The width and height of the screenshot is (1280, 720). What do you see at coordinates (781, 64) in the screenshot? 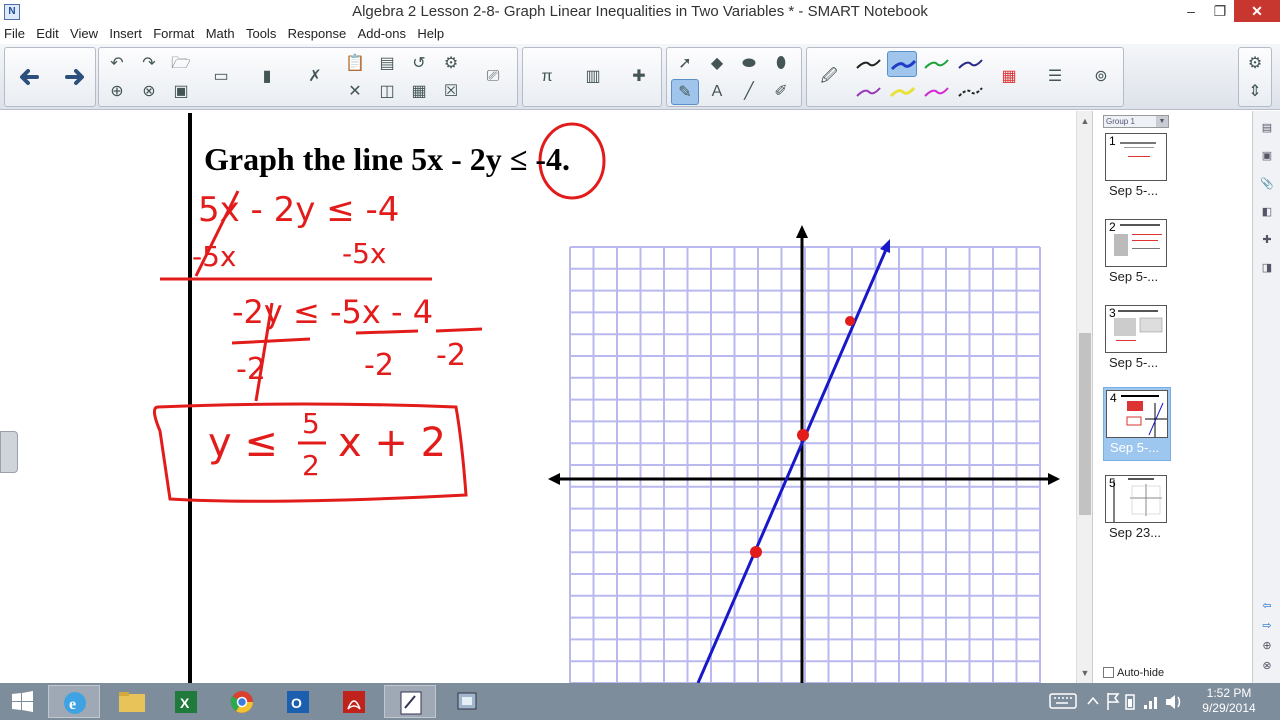
I see `fill-tool: ⬮` at bounding box center [781, 64].